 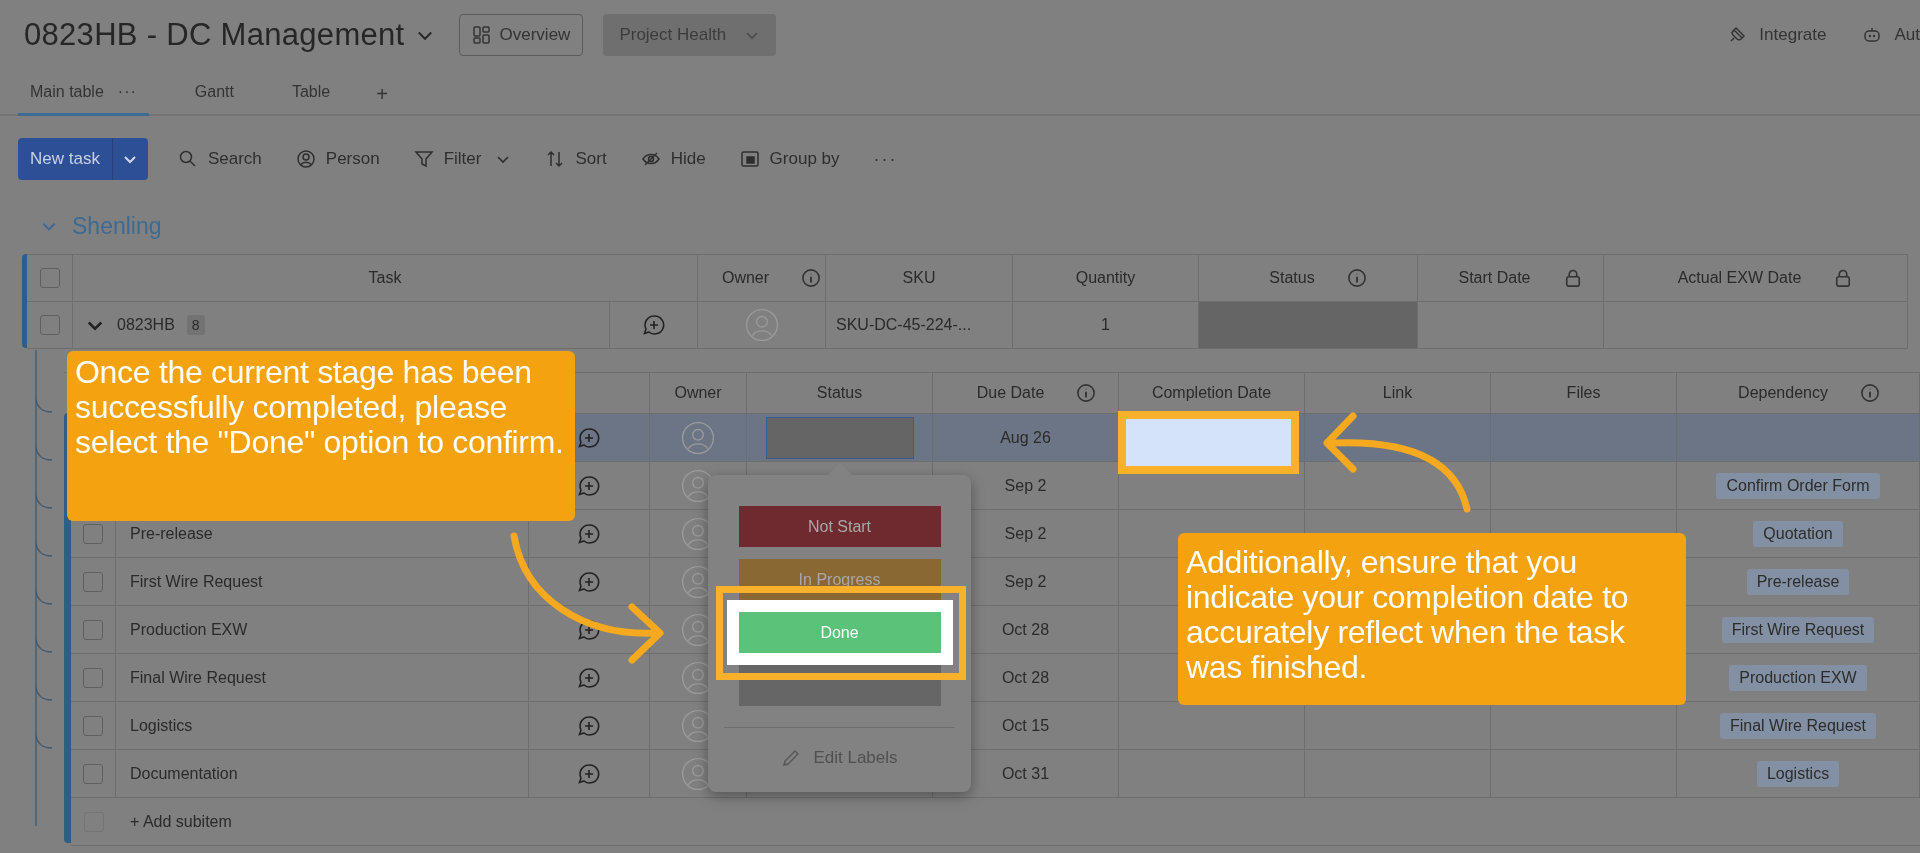 I want to click on dashboard-icon, so click(x=481, y=35).